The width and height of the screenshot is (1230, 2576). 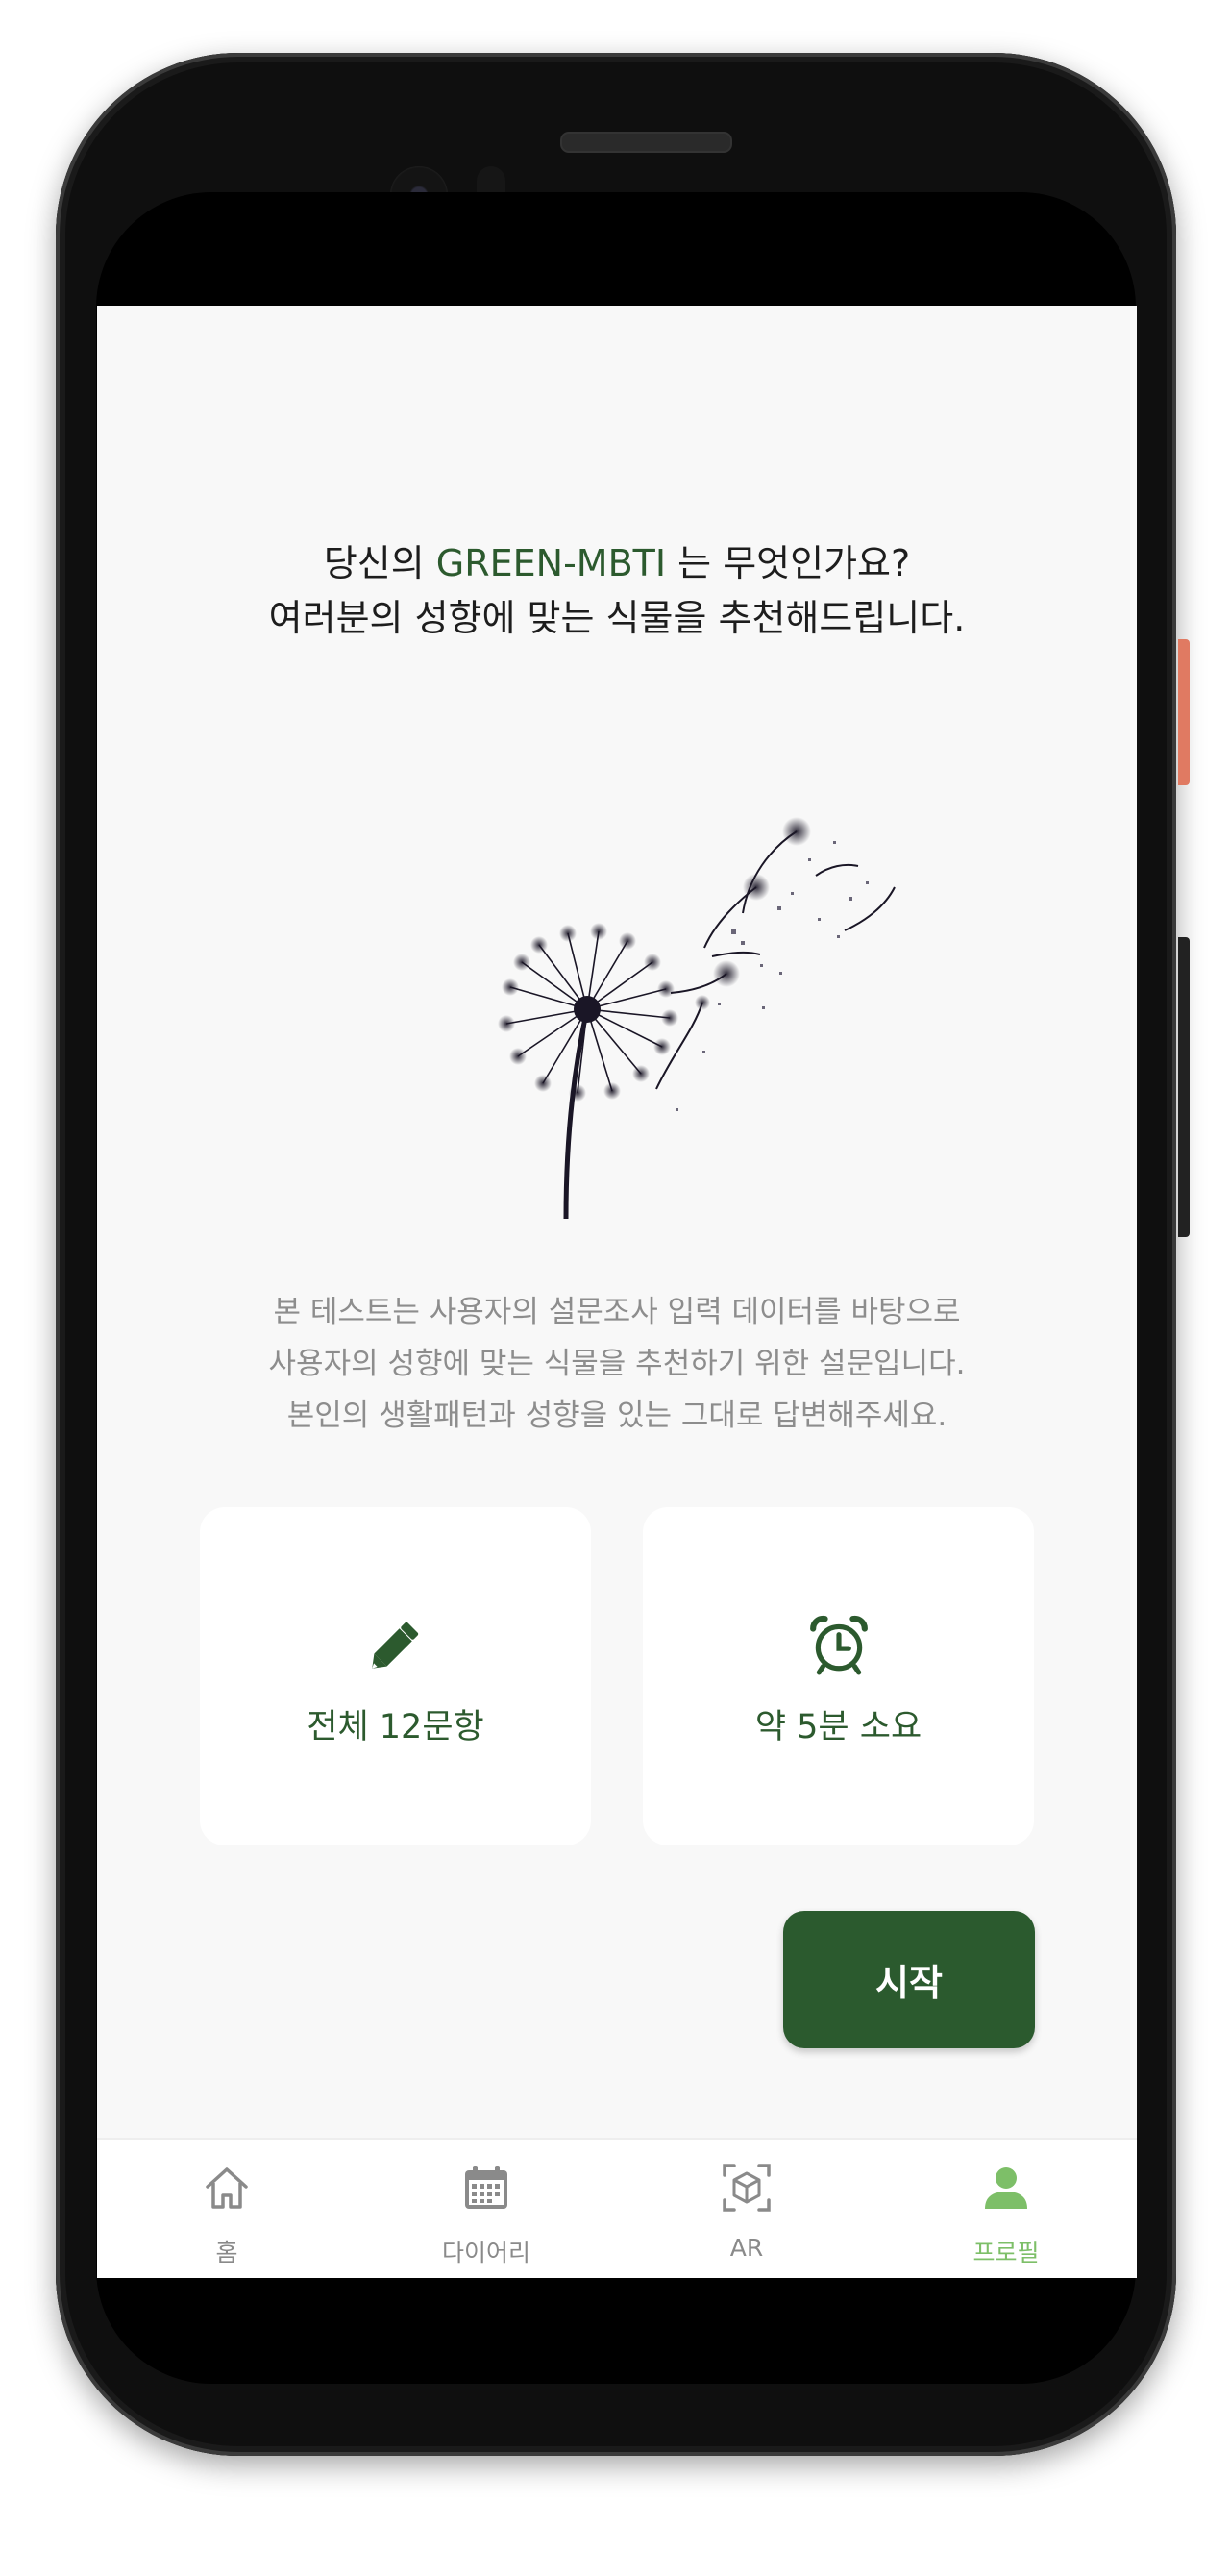 I want to click on ar-cube-icon, so click(x=747, y=2188).